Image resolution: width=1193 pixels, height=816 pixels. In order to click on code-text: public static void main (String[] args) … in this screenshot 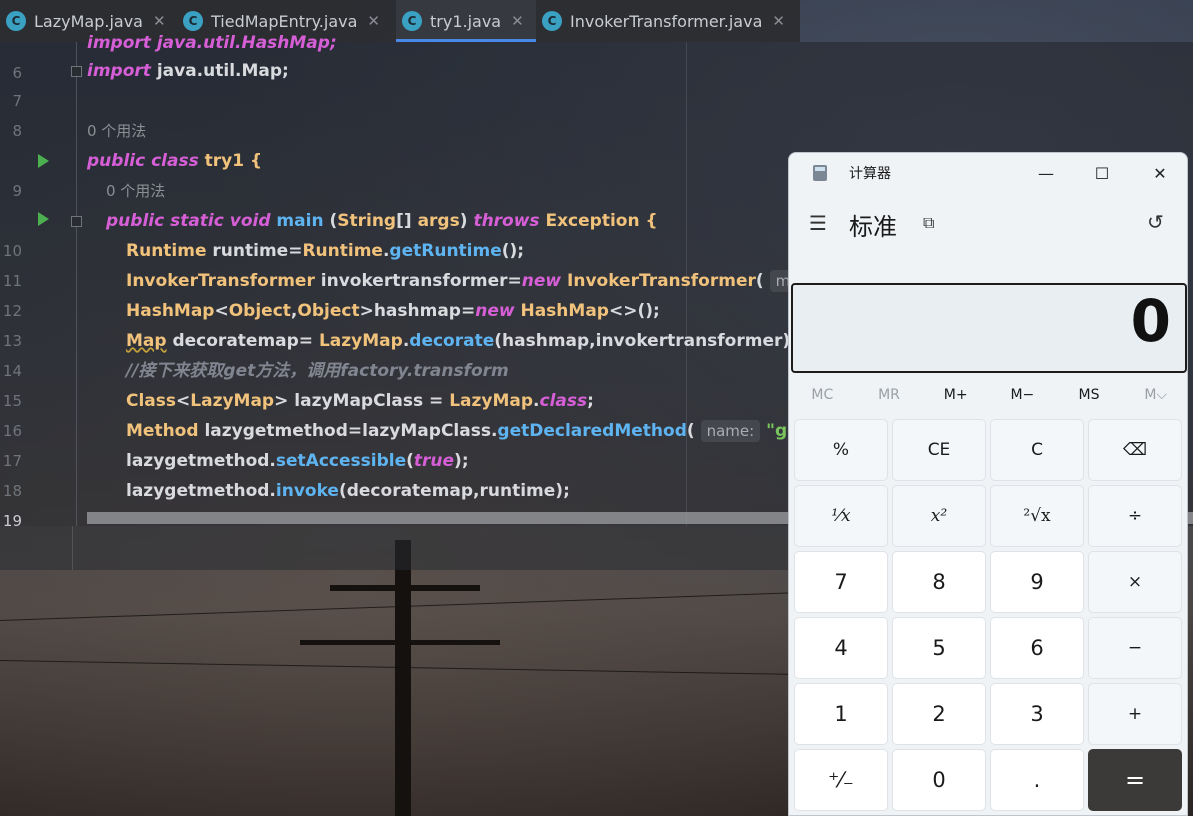, I will do `click(382, 221)`.